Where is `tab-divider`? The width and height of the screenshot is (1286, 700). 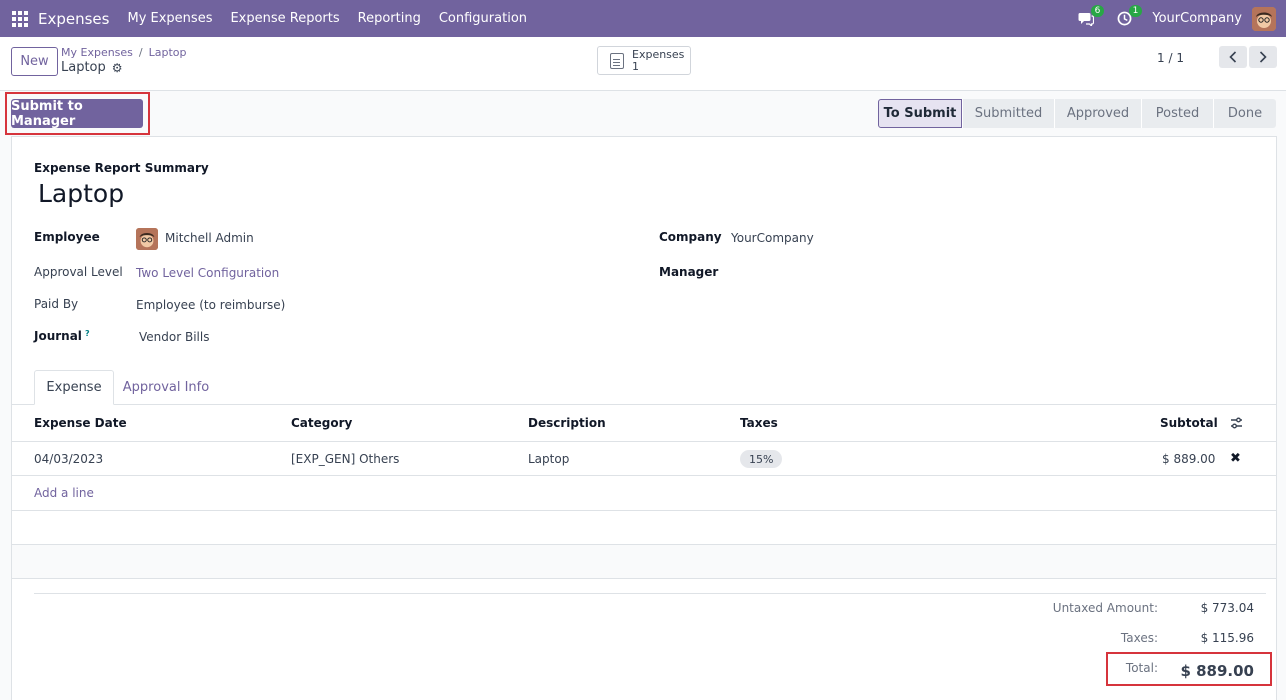 tab-divider is located at coordinates (644, 404).